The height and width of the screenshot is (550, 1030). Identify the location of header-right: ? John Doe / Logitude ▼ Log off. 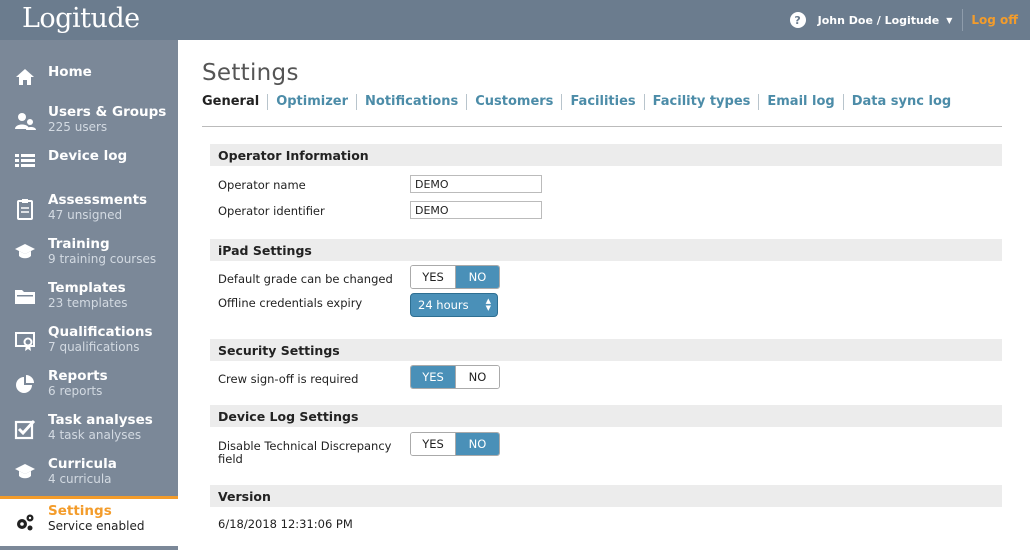
(909, 20).